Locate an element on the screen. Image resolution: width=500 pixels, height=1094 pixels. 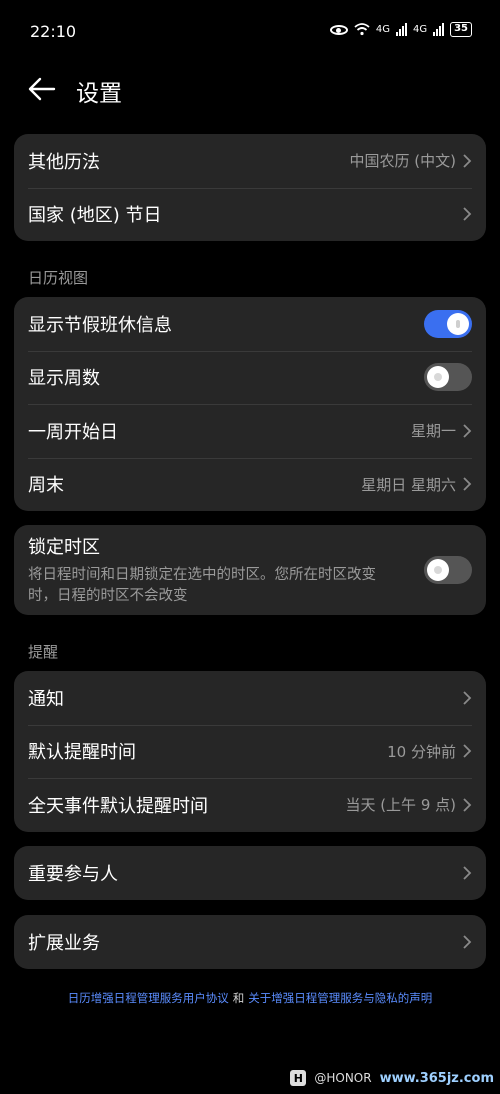
reminder-card: 通知 默认提醒时间 10 分钟前 全天事件默认提醒时间 当天 (上午 9 点) is located at coordinates (250, 751).